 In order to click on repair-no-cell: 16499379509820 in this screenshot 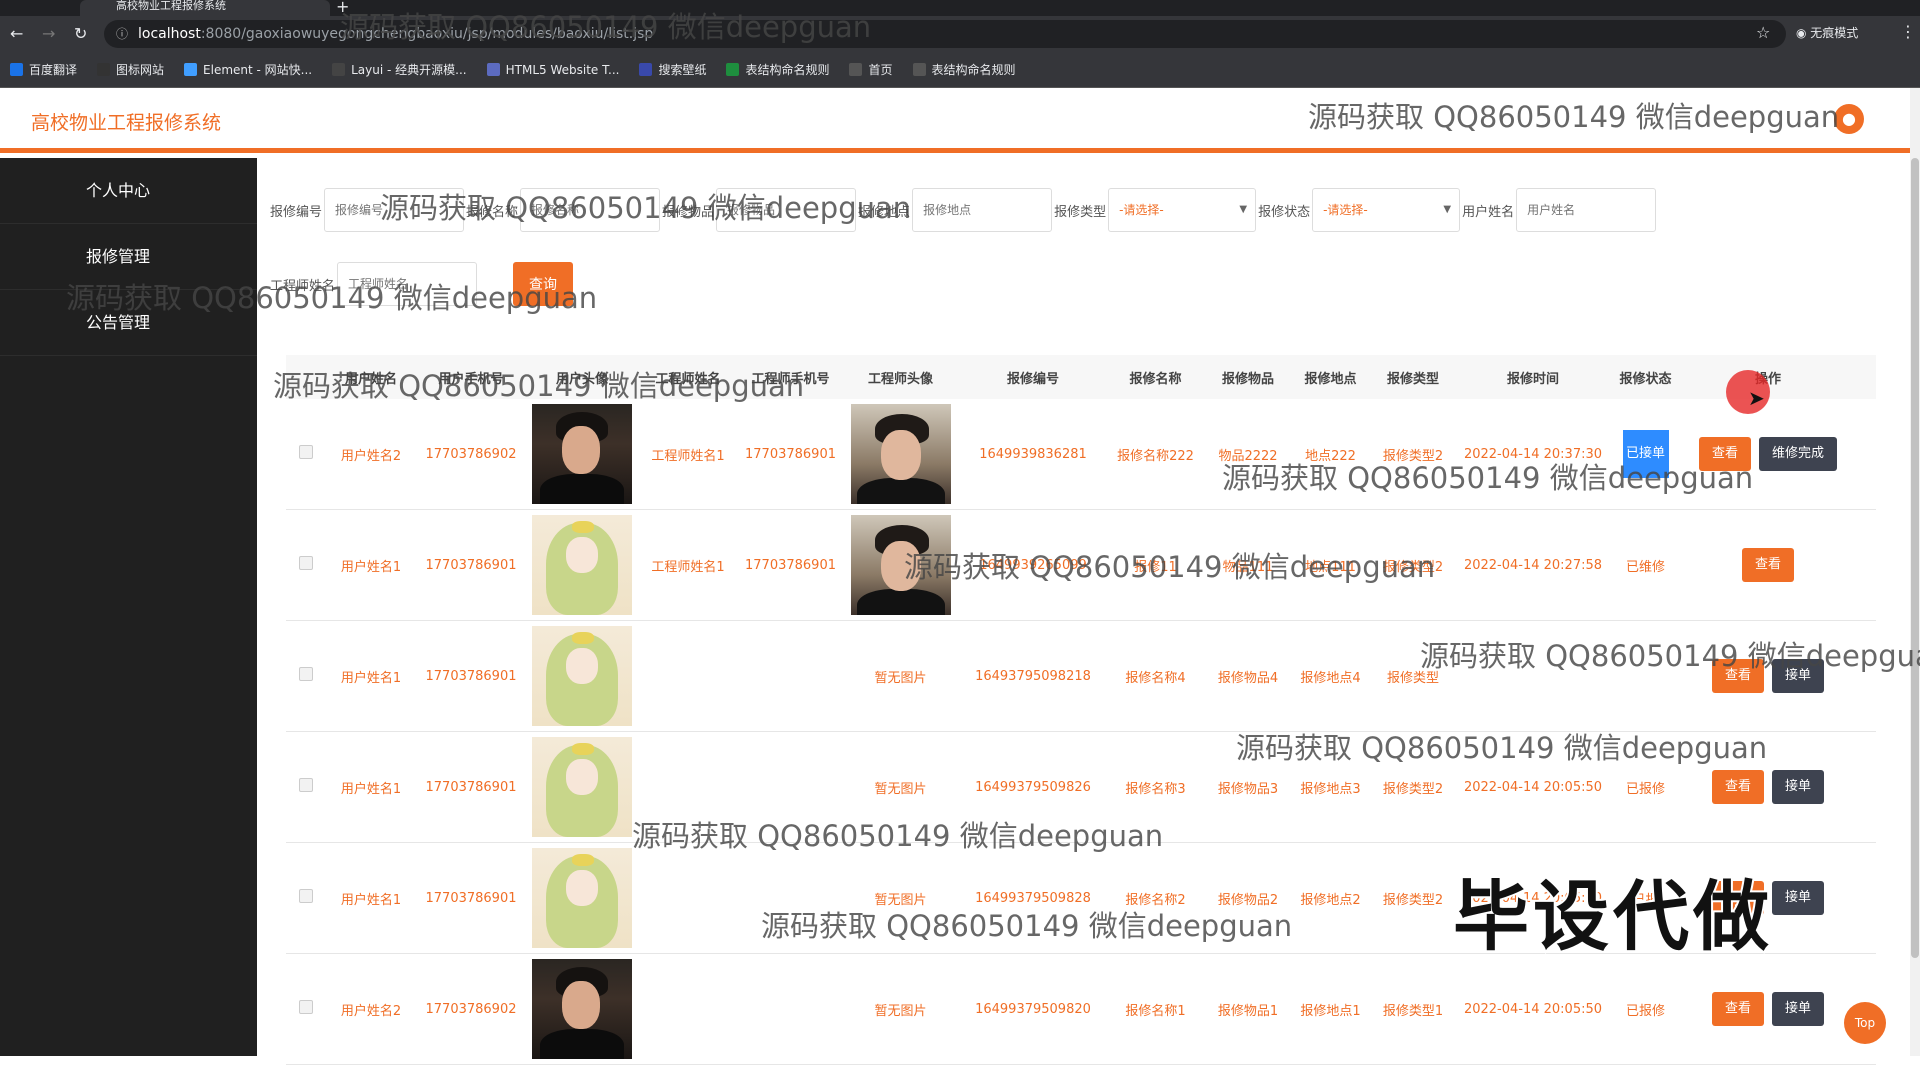, I will do `click(1033, 1009)`.